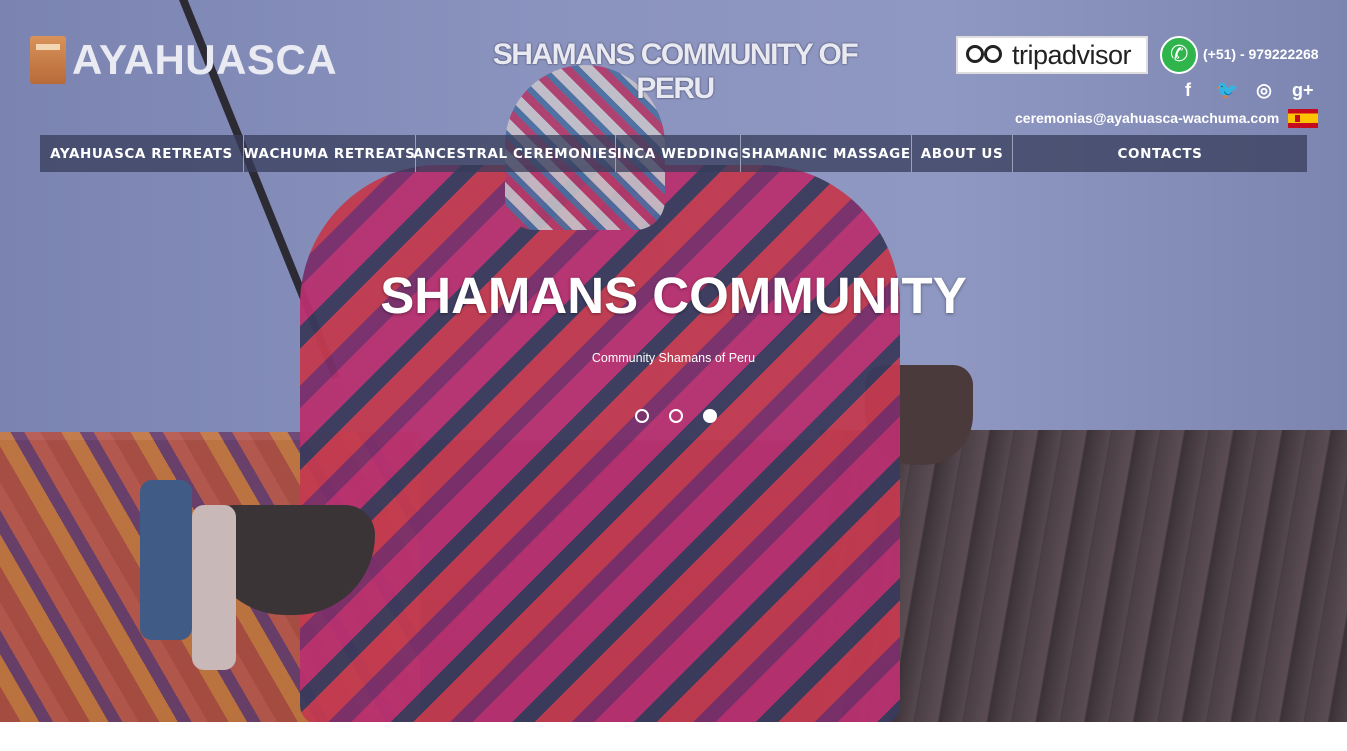 The image size is (1347, 751). Describe the element at coordinates (678, 153) in the screenshot. I see `nav-item-inca-wedding: INCA WEDDING` at that location.